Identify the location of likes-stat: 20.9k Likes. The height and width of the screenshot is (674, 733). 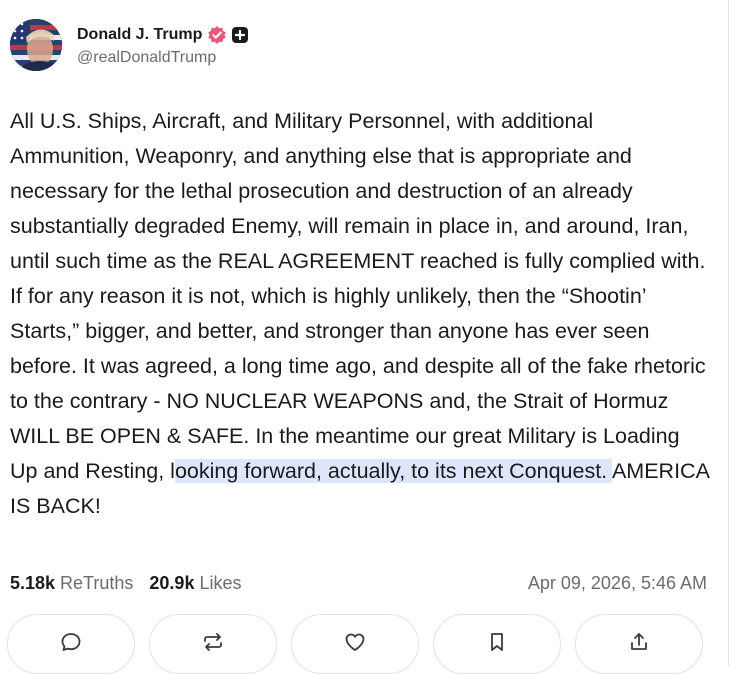
(195, 583).